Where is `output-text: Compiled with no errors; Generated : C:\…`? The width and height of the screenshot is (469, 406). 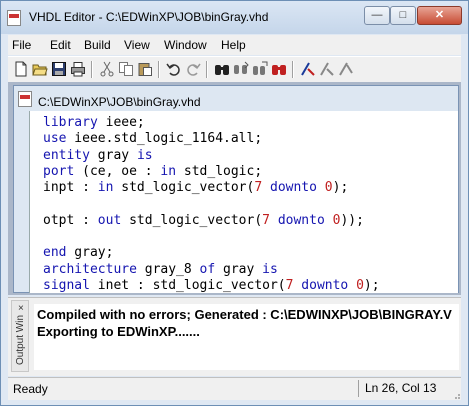
output-text: Compiled with no errors; Generated : C:\… is located at coordinates (246, 337).